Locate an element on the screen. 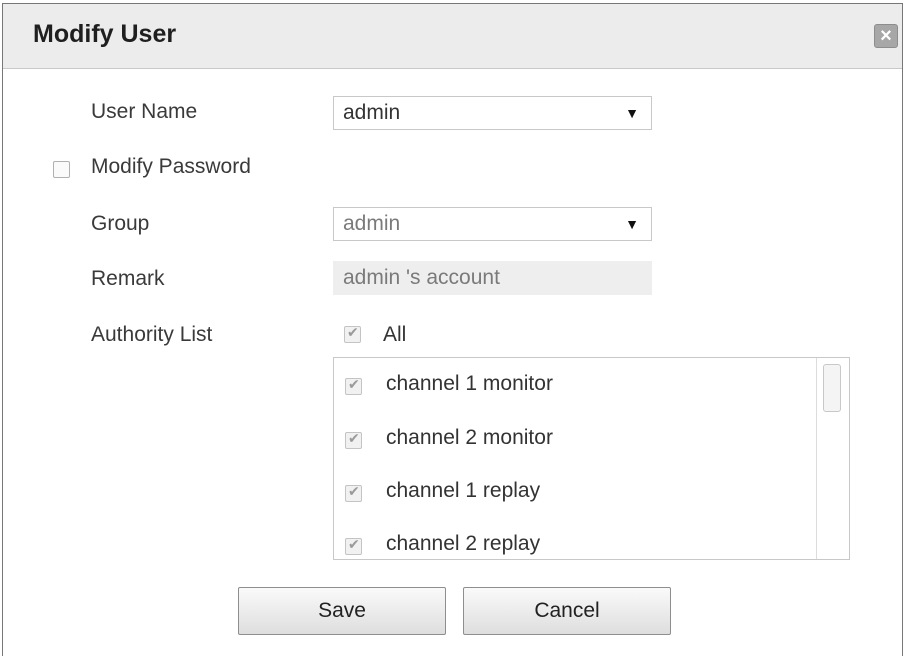 The width and height of the screenshot is (903, 656). all-checkbox is located at coordinates (352, 333).